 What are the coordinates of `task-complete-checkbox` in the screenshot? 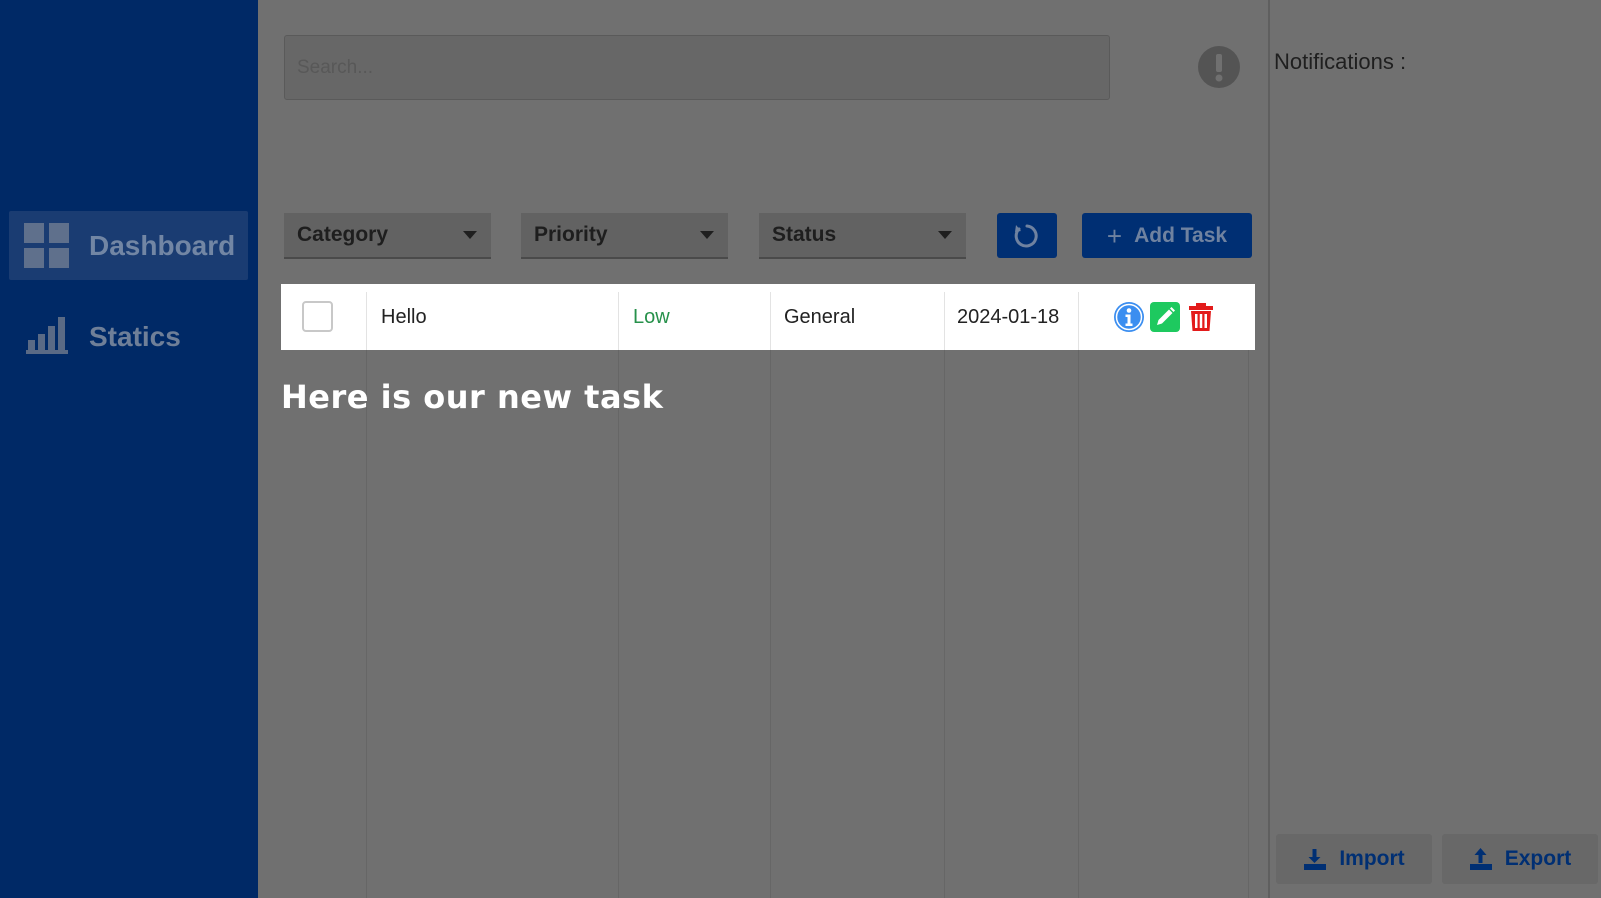 It's located at (317, 316).